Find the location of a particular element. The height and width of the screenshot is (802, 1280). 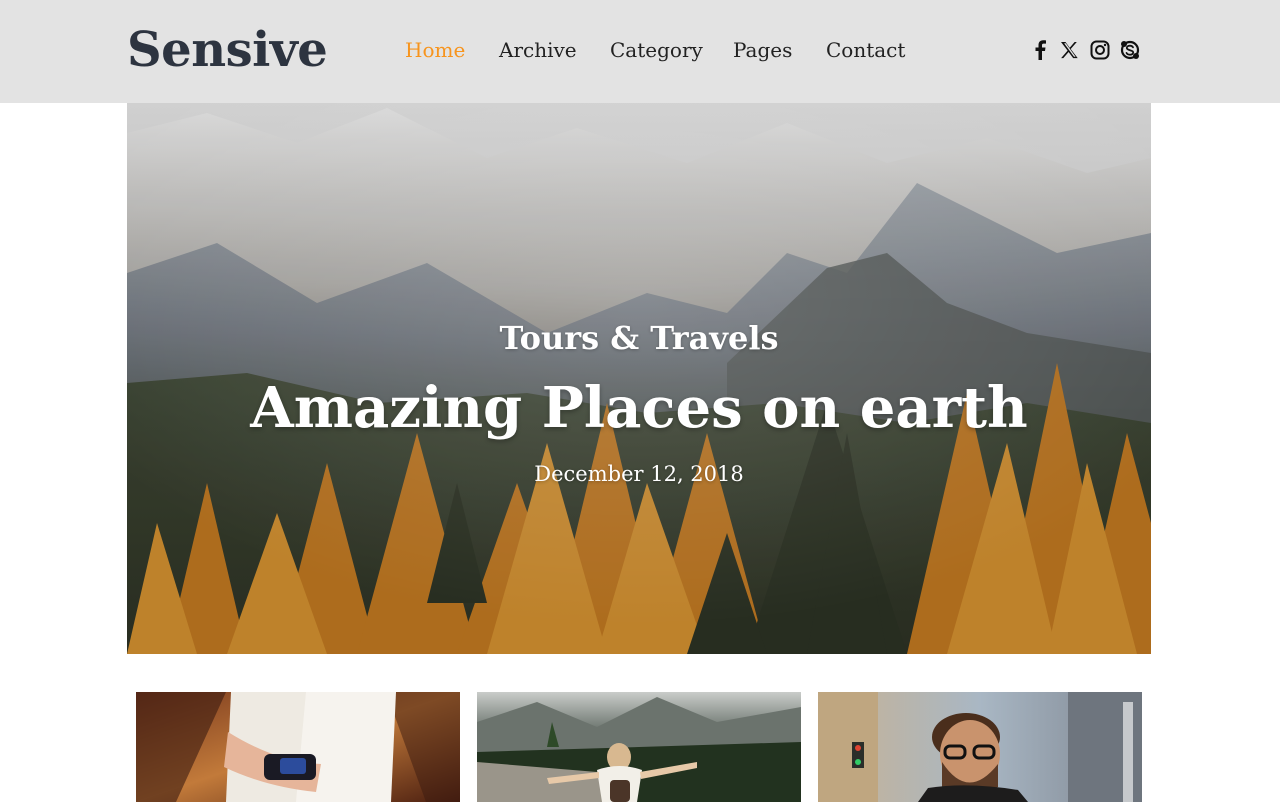

wristwatch-photo is located at coordinates (298, 747).